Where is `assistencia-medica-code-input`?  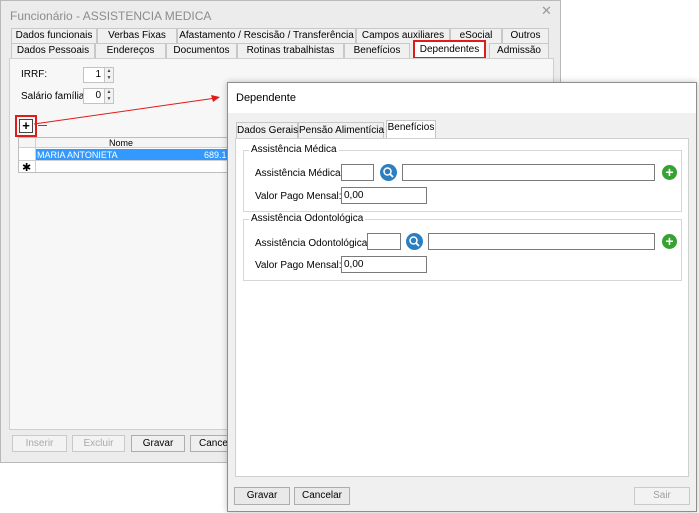 assistencia-medica-code-input is located at coordinates (357, 172).